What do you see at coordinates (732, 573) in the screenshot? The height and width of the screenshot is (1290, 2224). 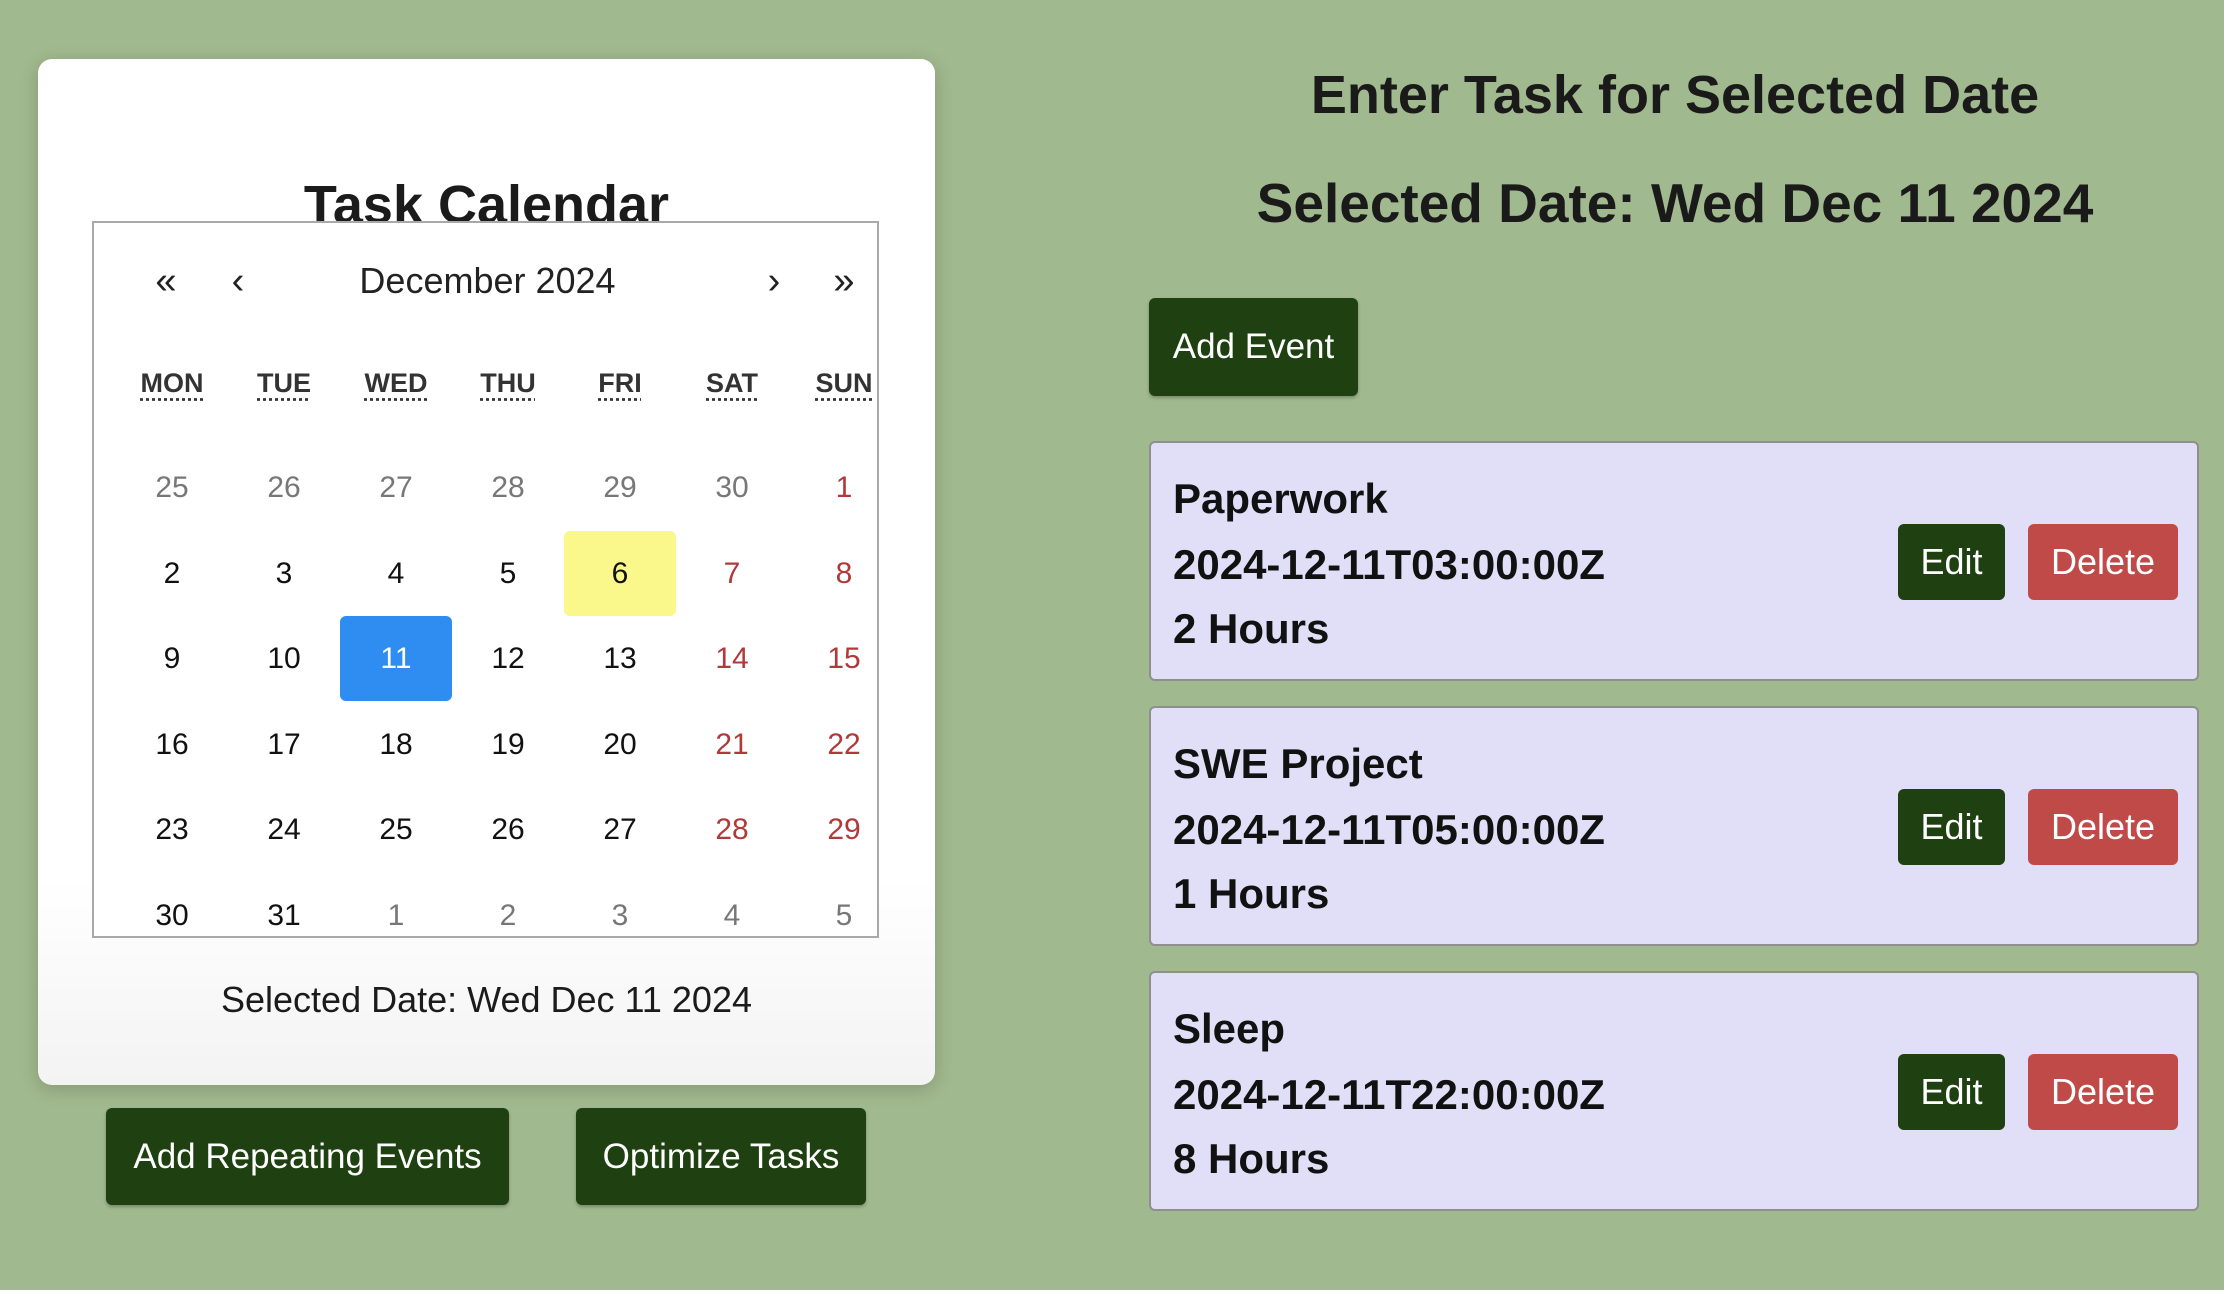 I see `calendar-day: 7` at bounding box center [732, 573].